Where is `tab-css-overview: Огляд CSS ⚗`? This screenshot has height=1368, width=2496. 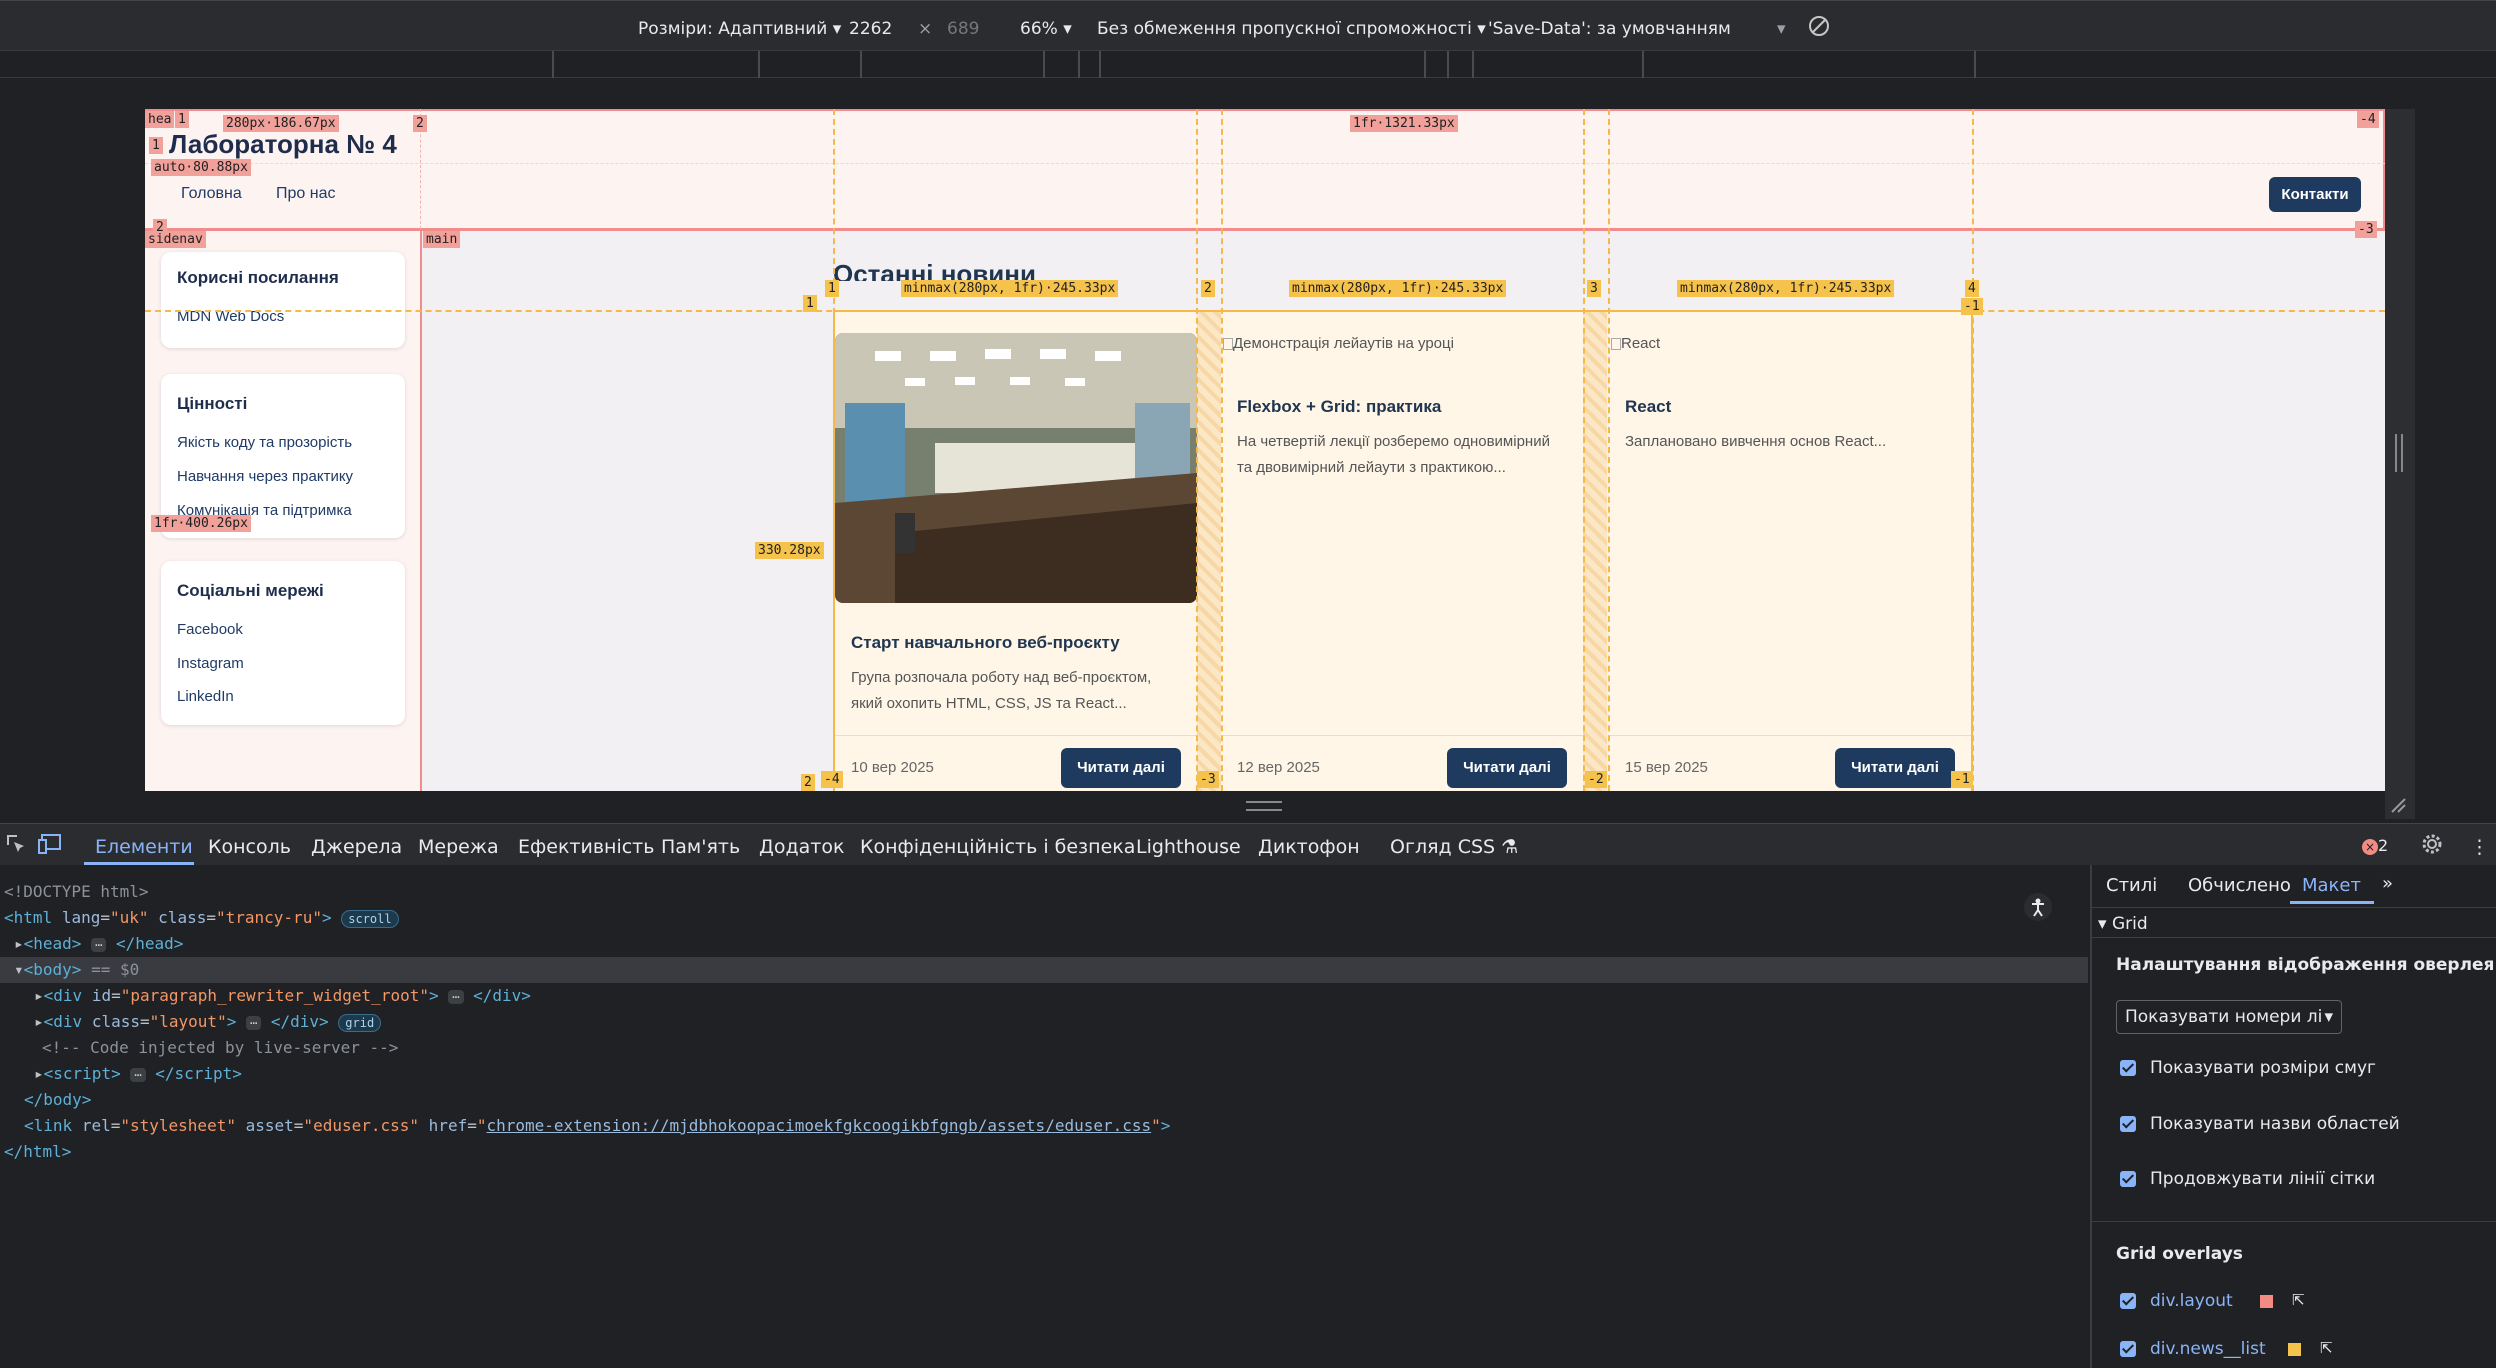 tab-css-overview: Огляд CSS ⚗ is located at coordinates (1454, 847).